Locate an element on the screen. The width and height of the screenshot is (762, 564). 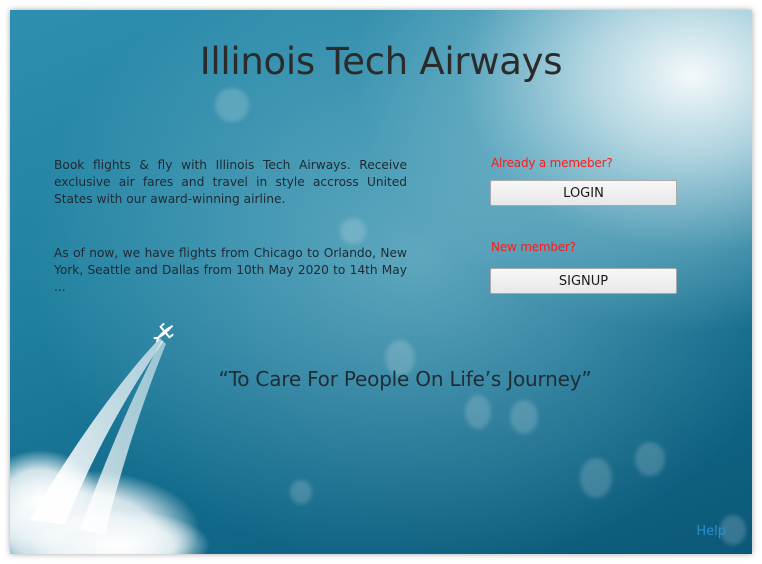
signup-button: SIGNUP is located at coordinates (583, 281).